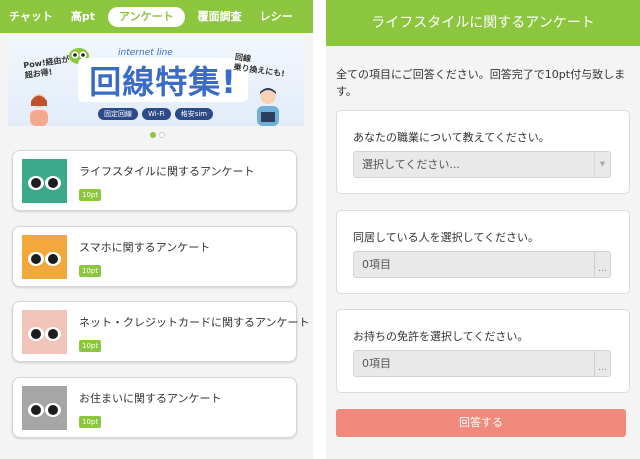  I want to click on tab-high-pt: 高pt, so click(83, 17).